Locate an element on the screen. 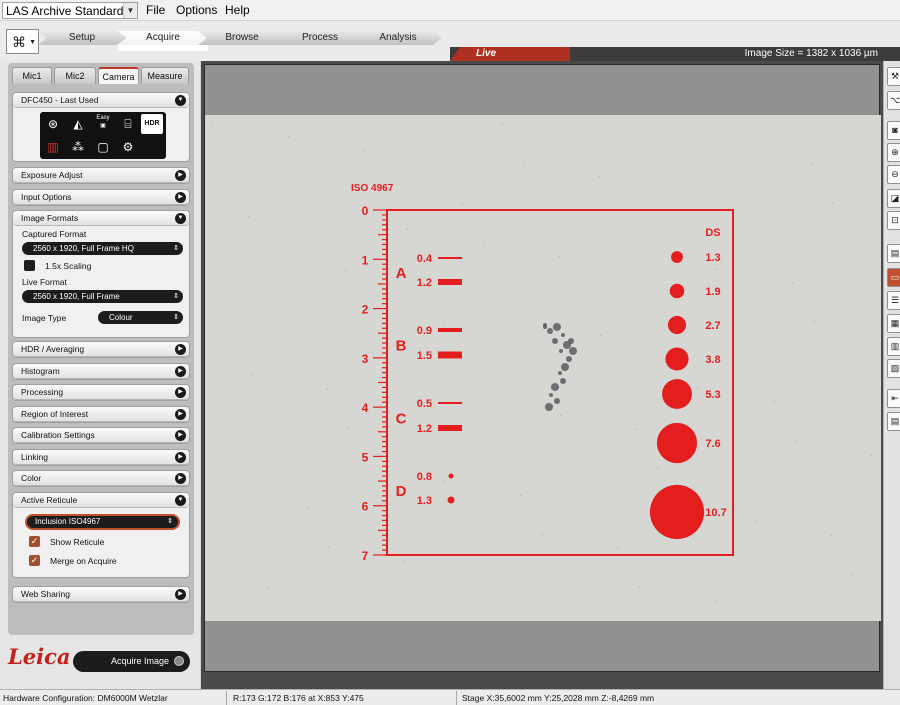 This screenshot has height=705, width=900. camera-settings-icon: ⌸ is located at coordinates (128, 124).